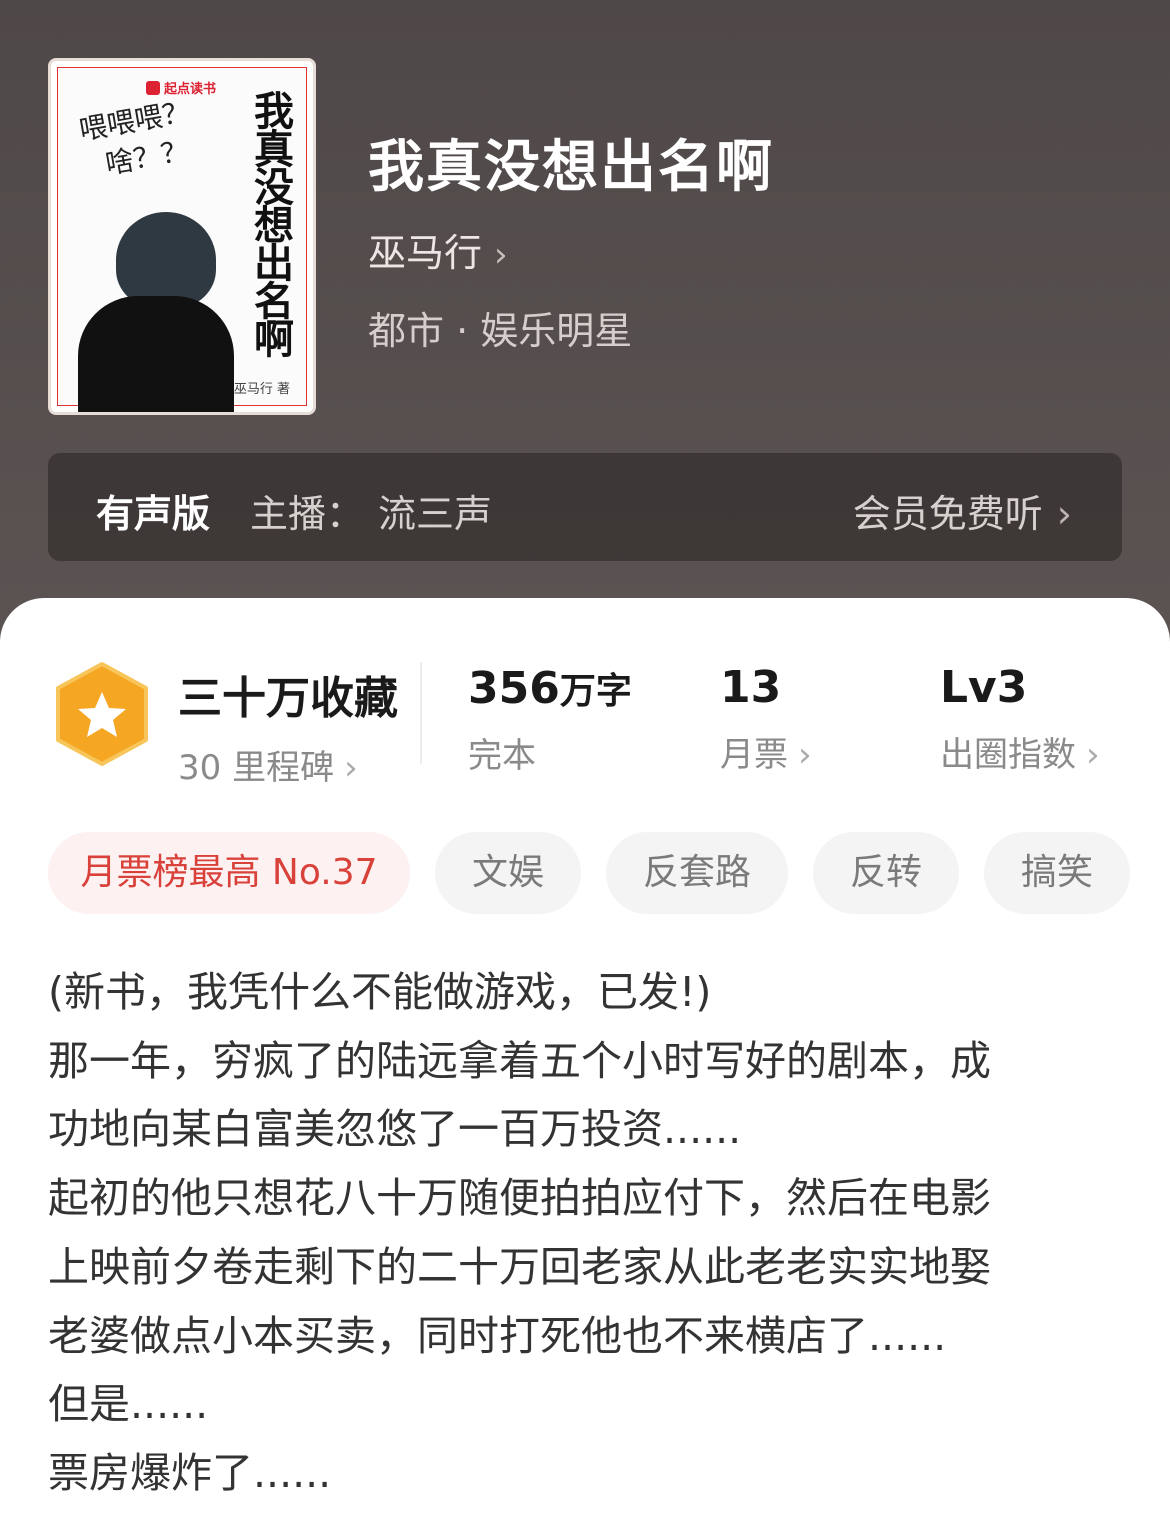 This screenshot has width=1170, height=1518. Describe the element at coordinates (421, 713) in the screenshot. I see `stat-divider` at that location.